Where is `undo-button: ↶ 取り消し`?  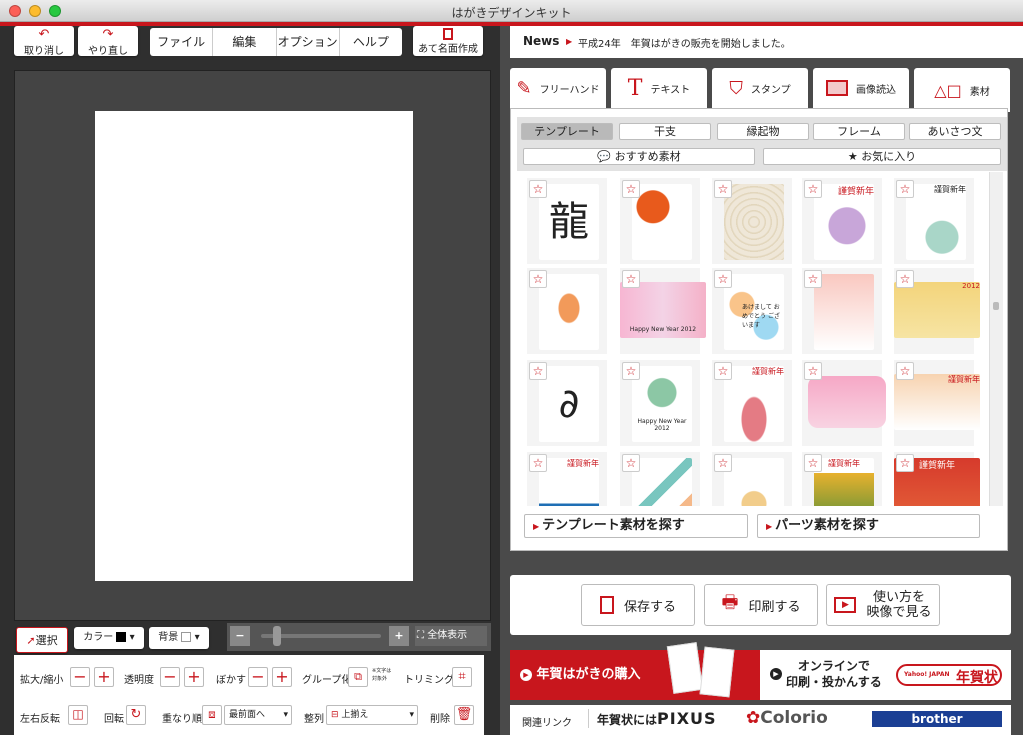 undo-button: ↶ 取り消し is located at coordinates (44, 41).